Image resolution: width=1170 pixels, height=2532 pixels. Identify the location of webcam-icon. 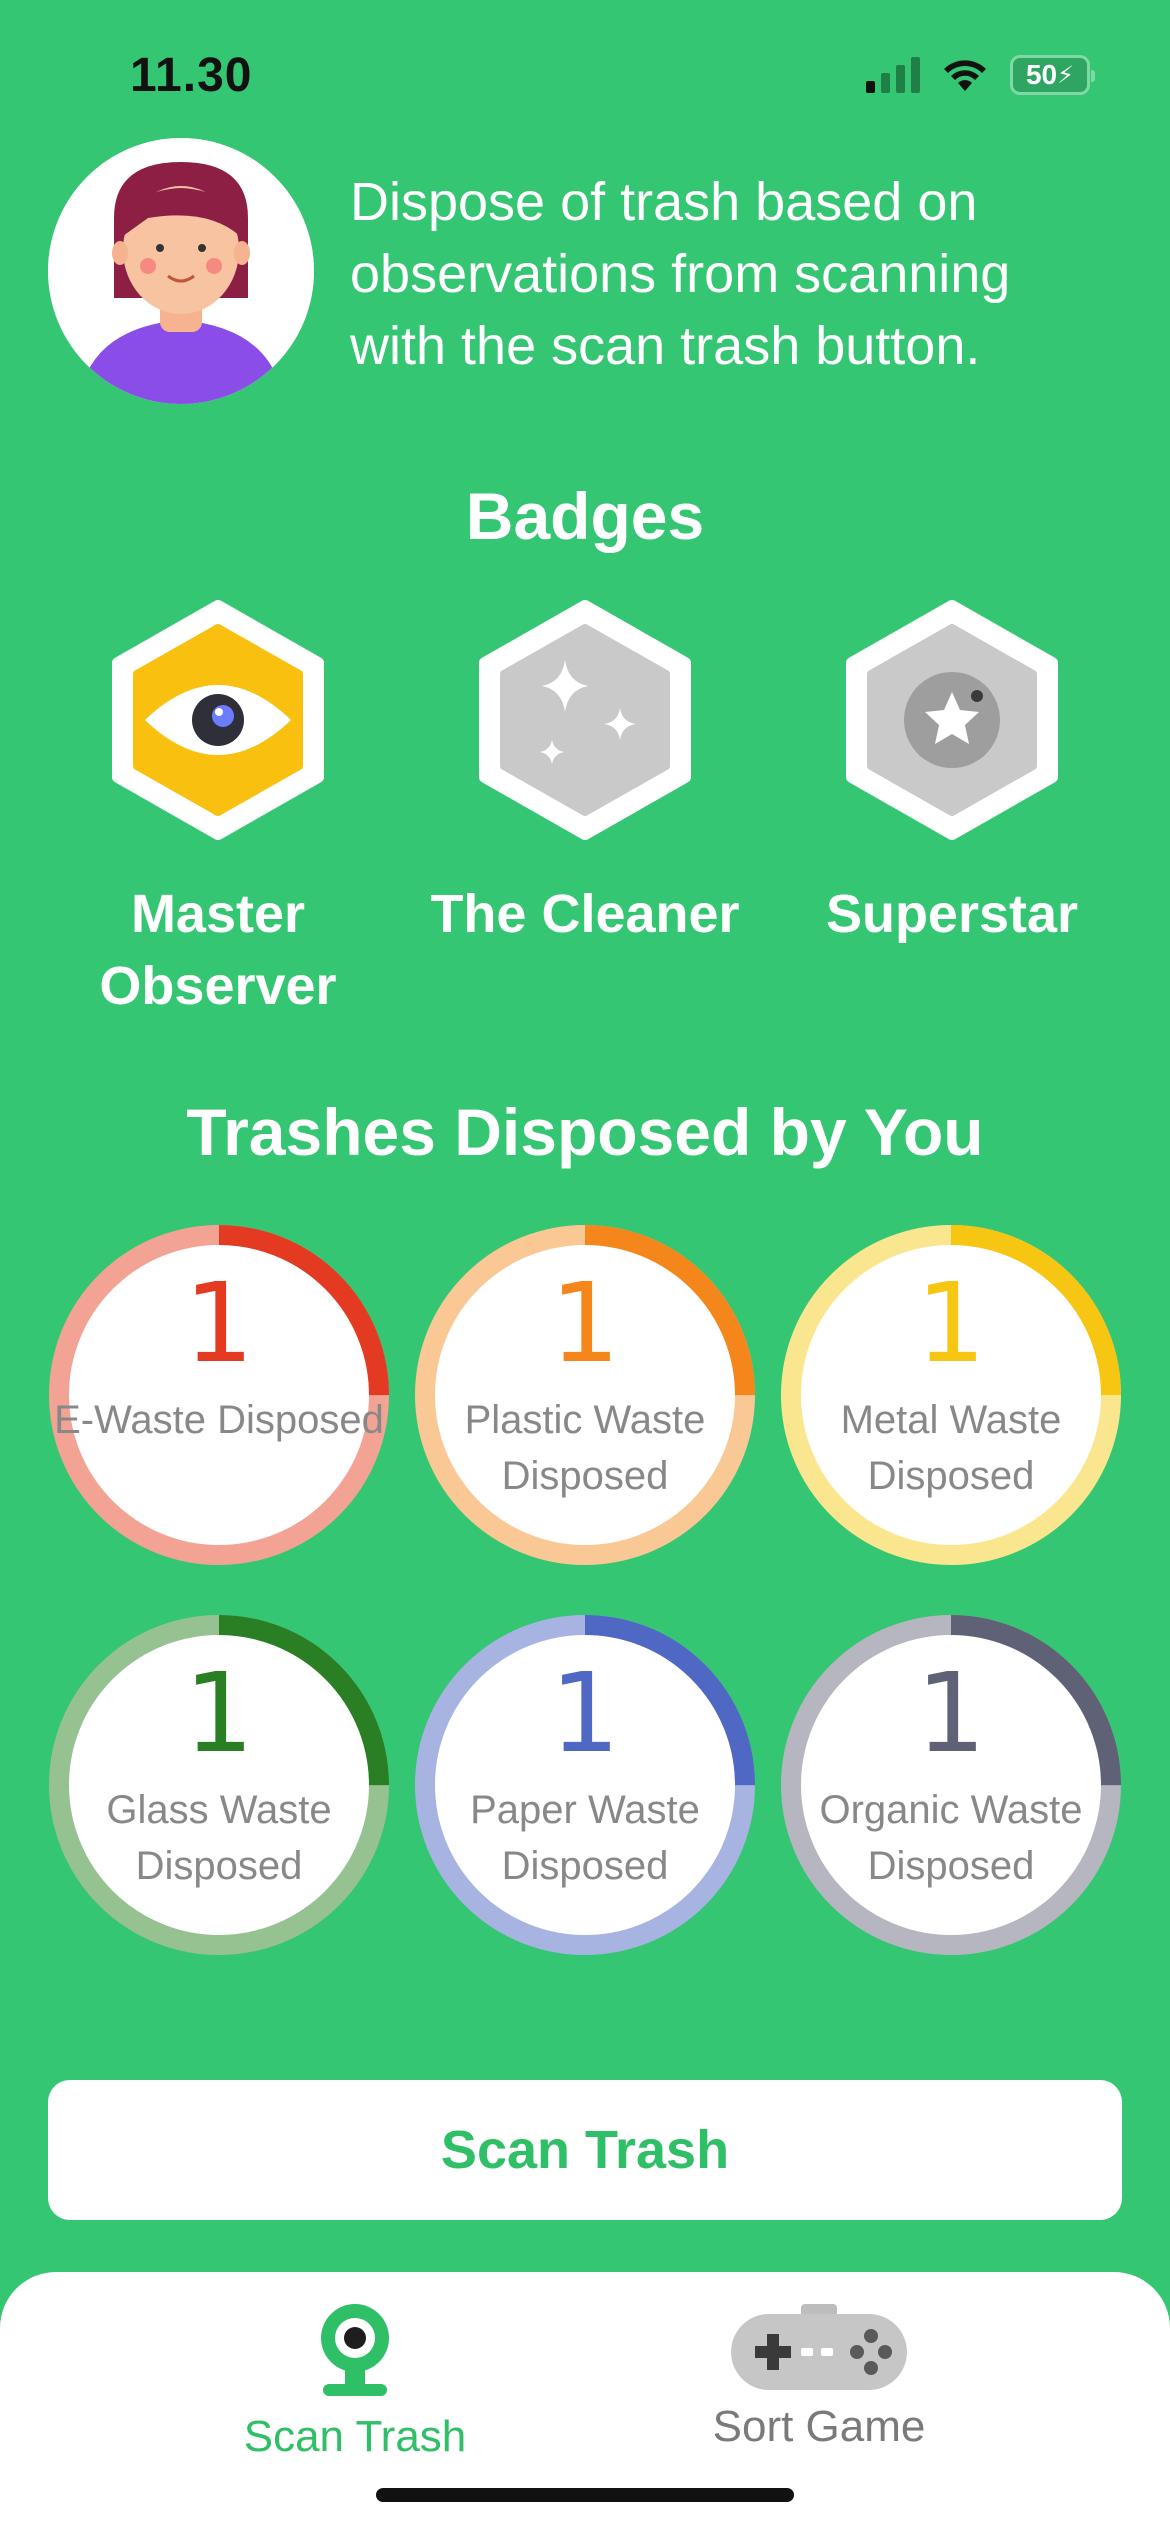
(355, 2350).